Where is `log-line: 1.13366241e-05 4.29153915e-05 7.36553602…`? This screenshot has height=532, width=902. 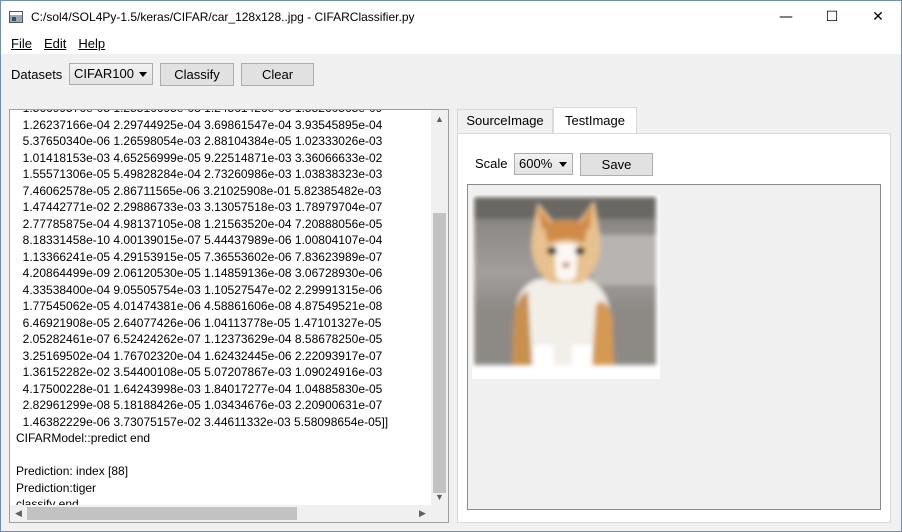 log-line: 1.13366241e-05 4.29153915e-05 7.36553602… is located at coordinates (199, 256).